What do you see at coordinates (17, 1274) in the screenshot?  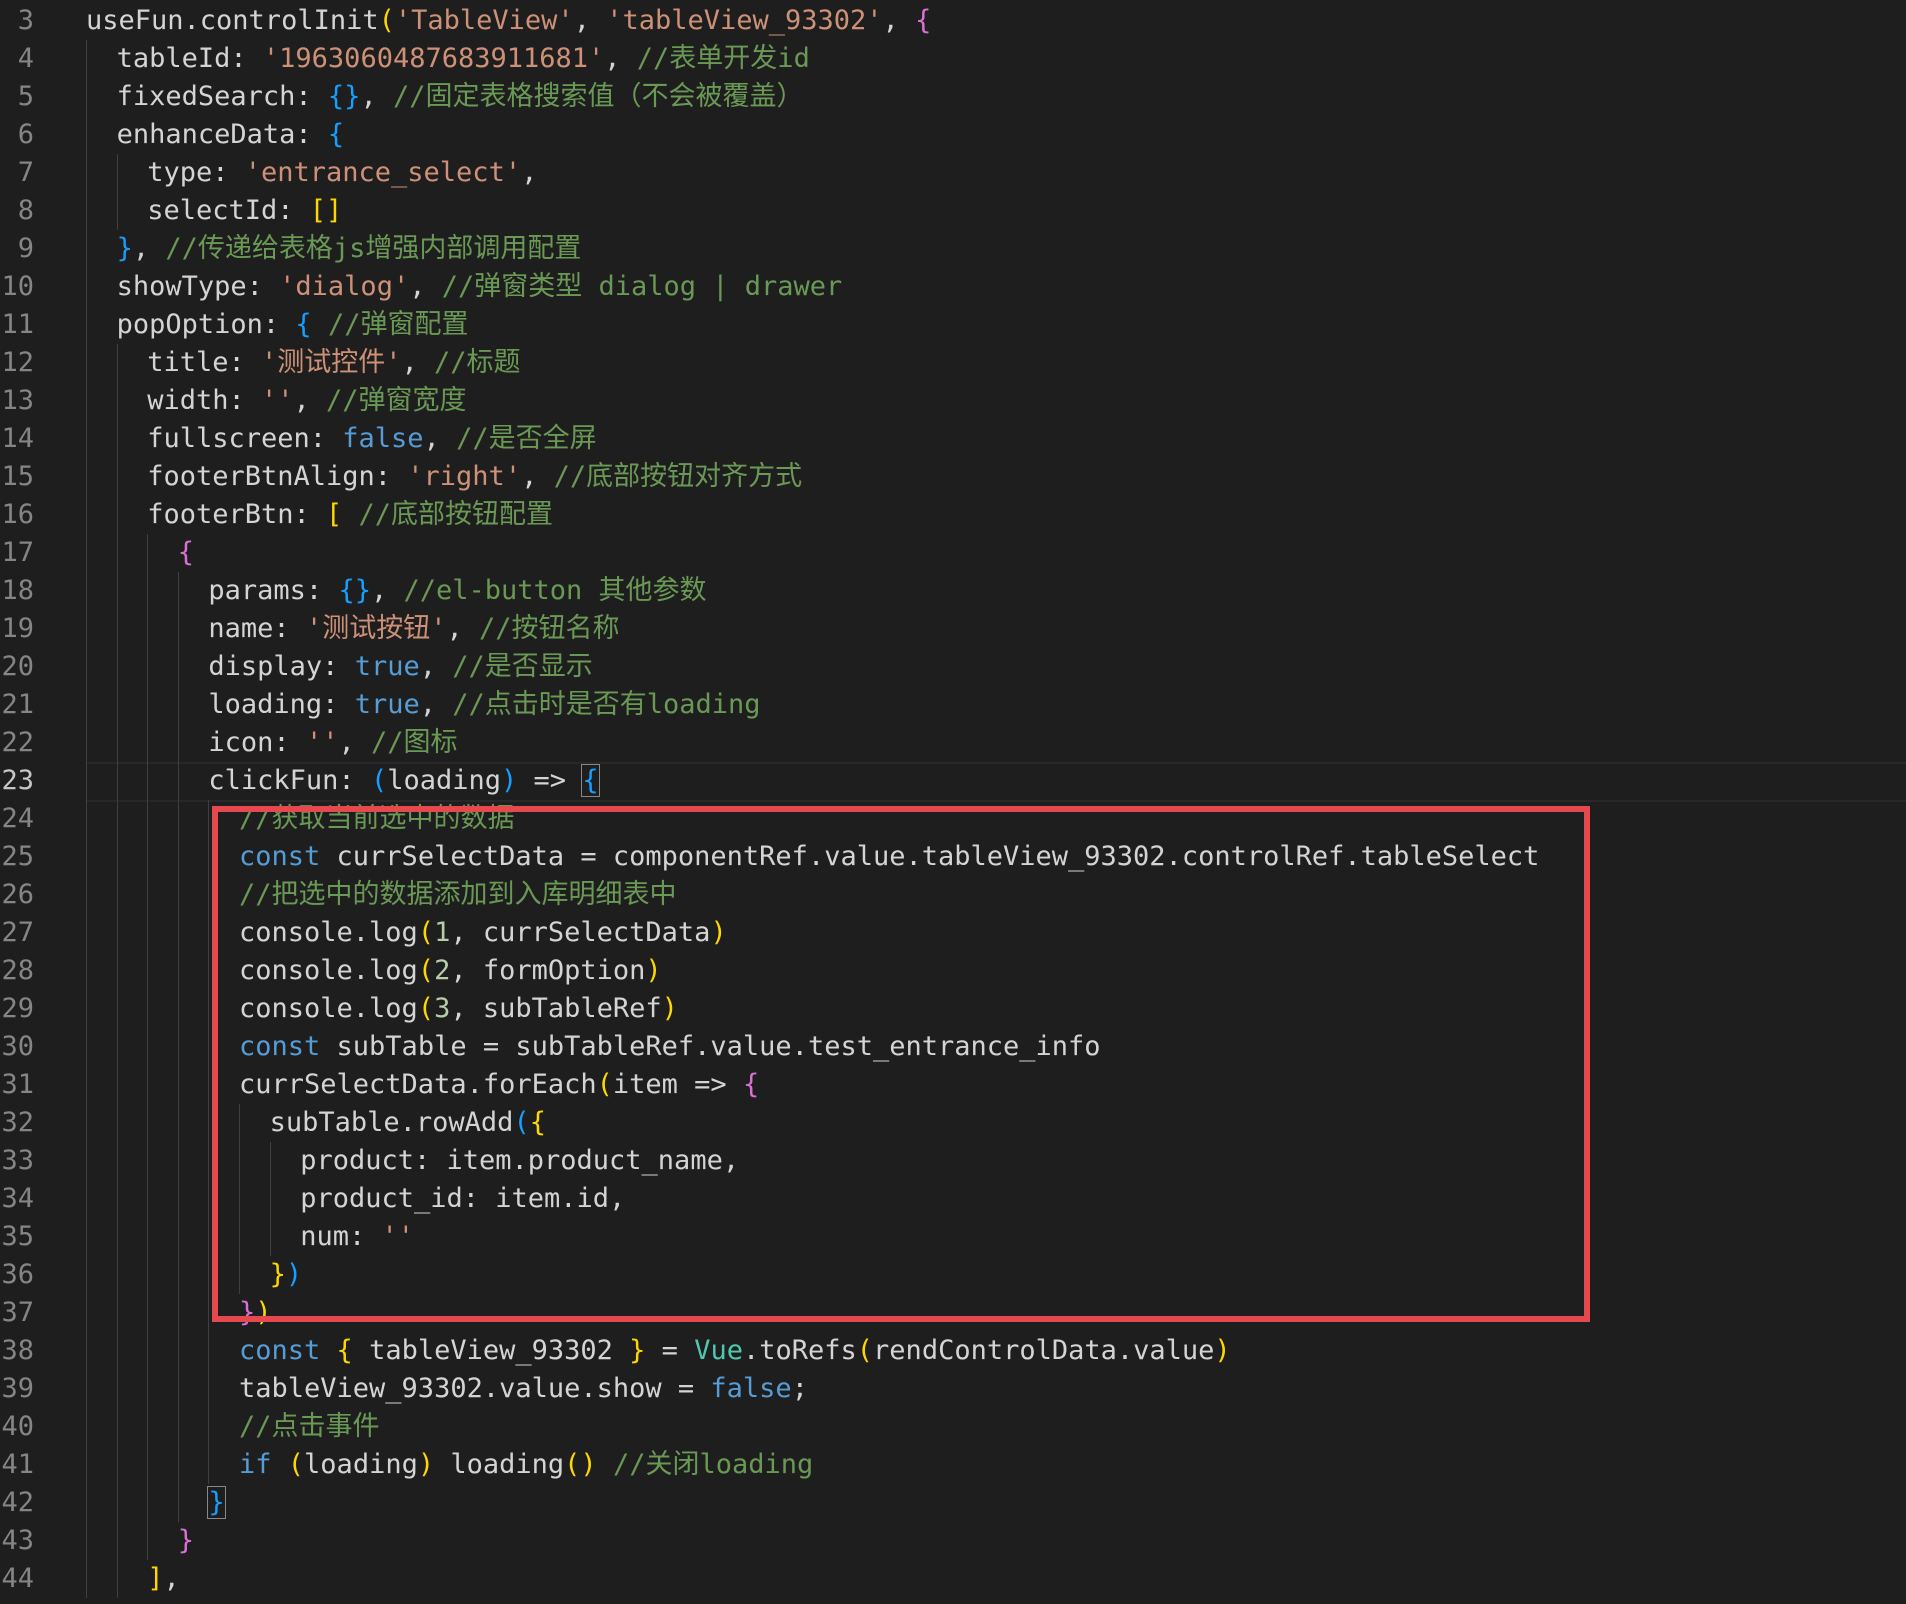 I see `line-number: 36` at bounding box center [17, 1274].